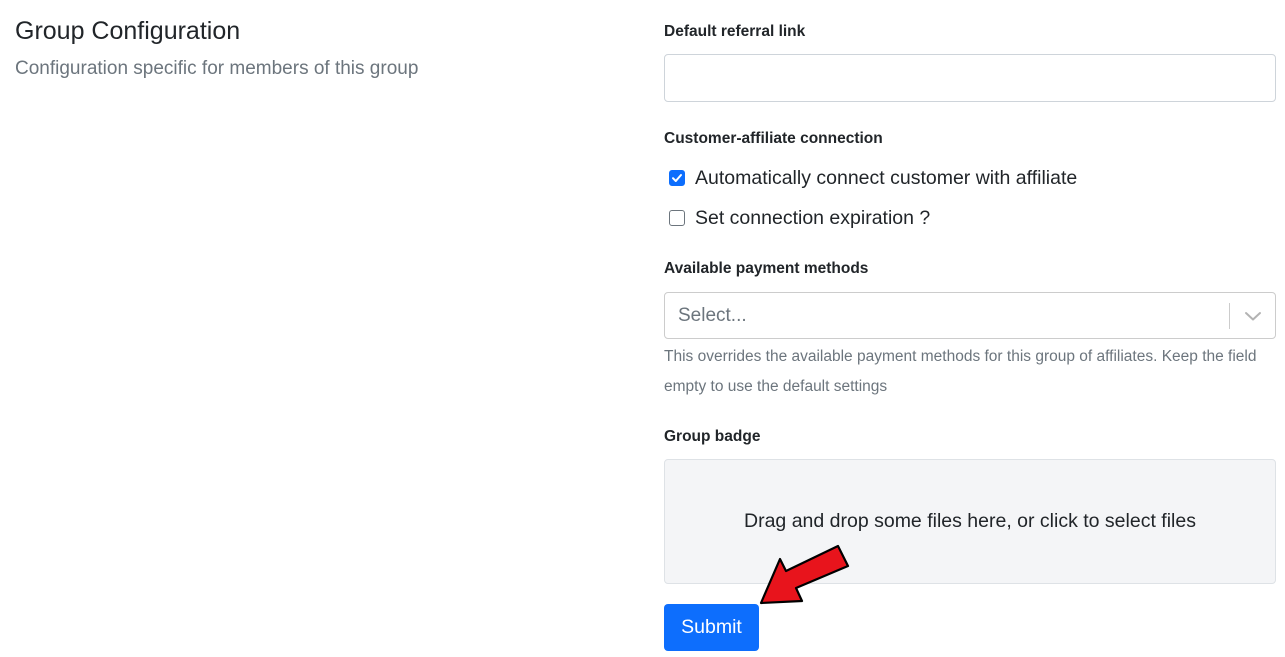 The image size is (1285, 657). Describe the element at coordinates (766, 268) in the screenshot. I see `payment-methods-label: Available payment methods` at that location.